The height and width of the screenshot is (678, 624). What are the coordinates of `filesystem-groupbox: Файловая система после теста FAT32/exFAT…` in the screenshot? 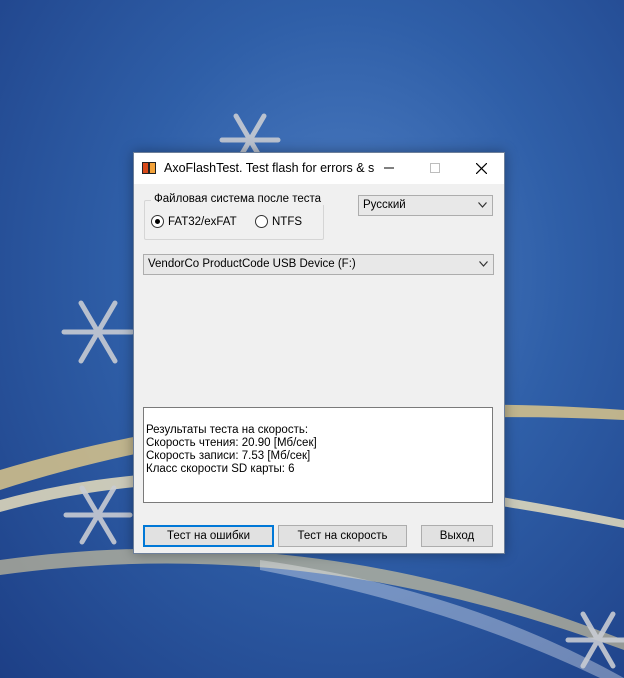 It's located at (234, 216).